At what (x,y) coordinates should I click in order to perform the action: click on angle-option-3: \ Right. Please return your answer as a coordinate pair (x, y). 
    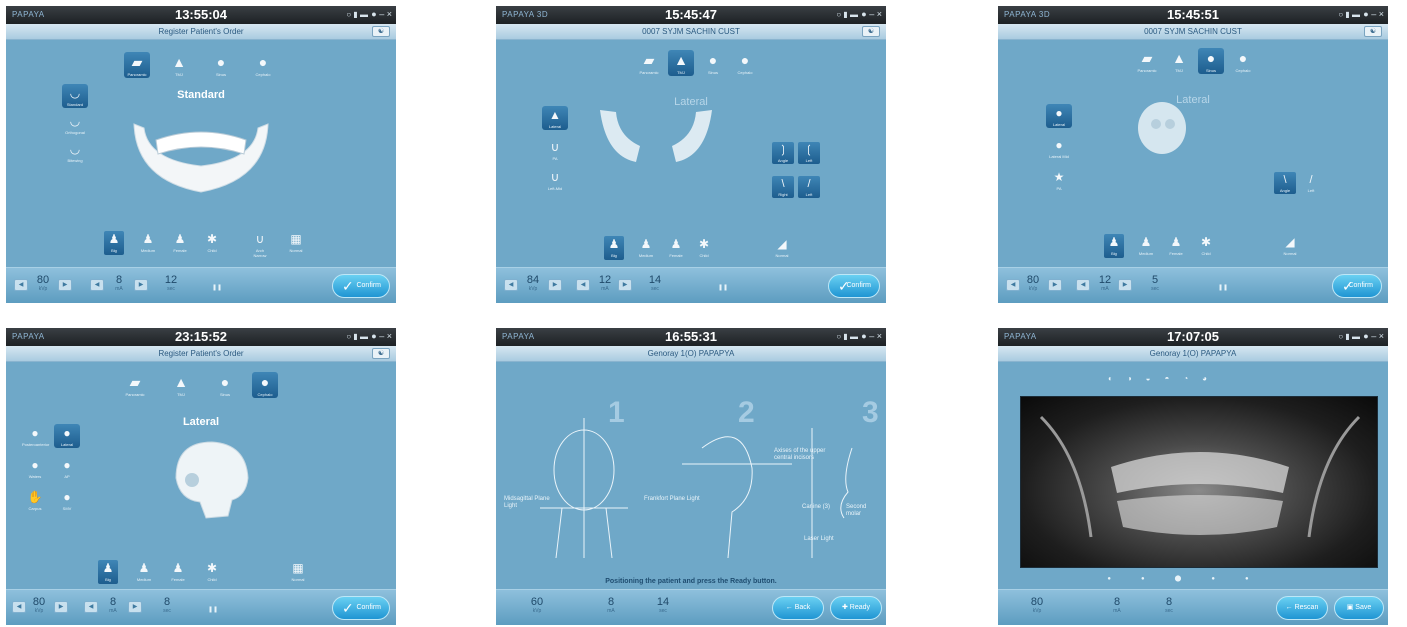
    Looking at the image, I should click on (783, 187).